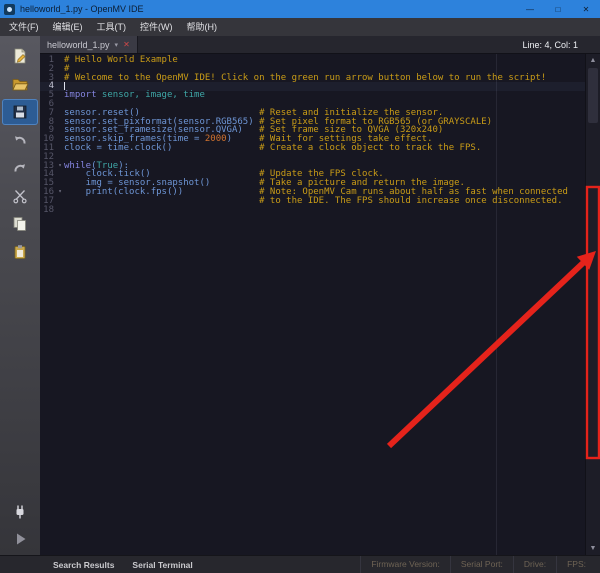  Describe the element at coordinates (534, 564) in the screenshot. I see `status-field-3: Drive:` at that location.